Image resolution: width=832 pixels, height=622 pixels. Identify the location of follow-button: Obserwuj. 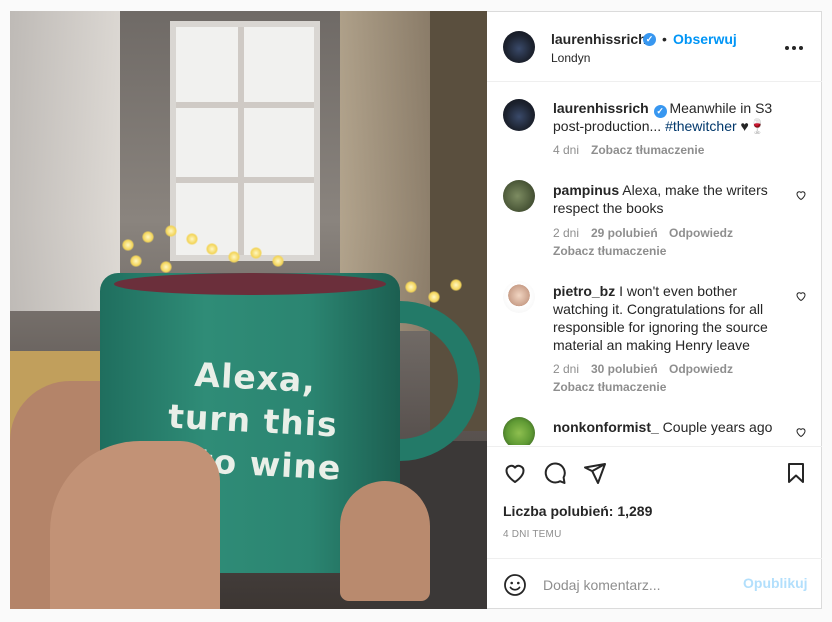
(705, 39).